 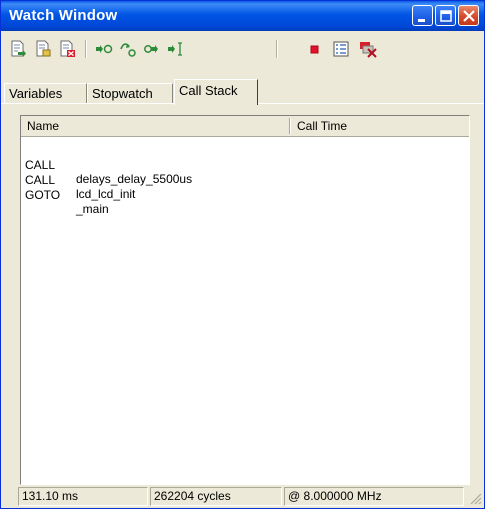 What do you see at coordinates (314, 49) in the screenshot?
I see `stop-icon` at bounding box center [314, 49].